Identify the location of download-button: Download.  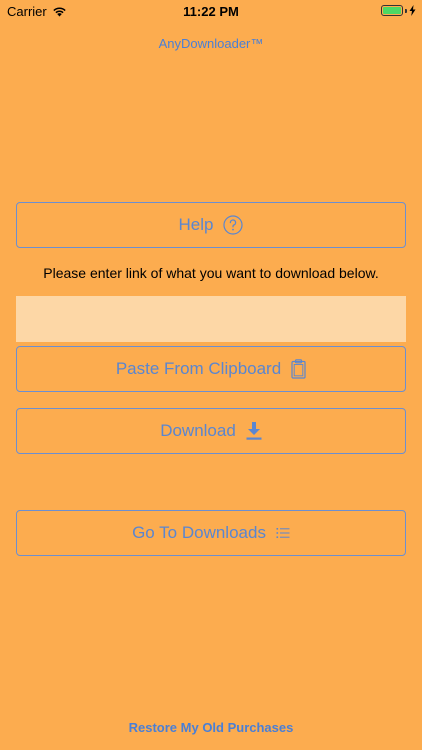
(211, 431).